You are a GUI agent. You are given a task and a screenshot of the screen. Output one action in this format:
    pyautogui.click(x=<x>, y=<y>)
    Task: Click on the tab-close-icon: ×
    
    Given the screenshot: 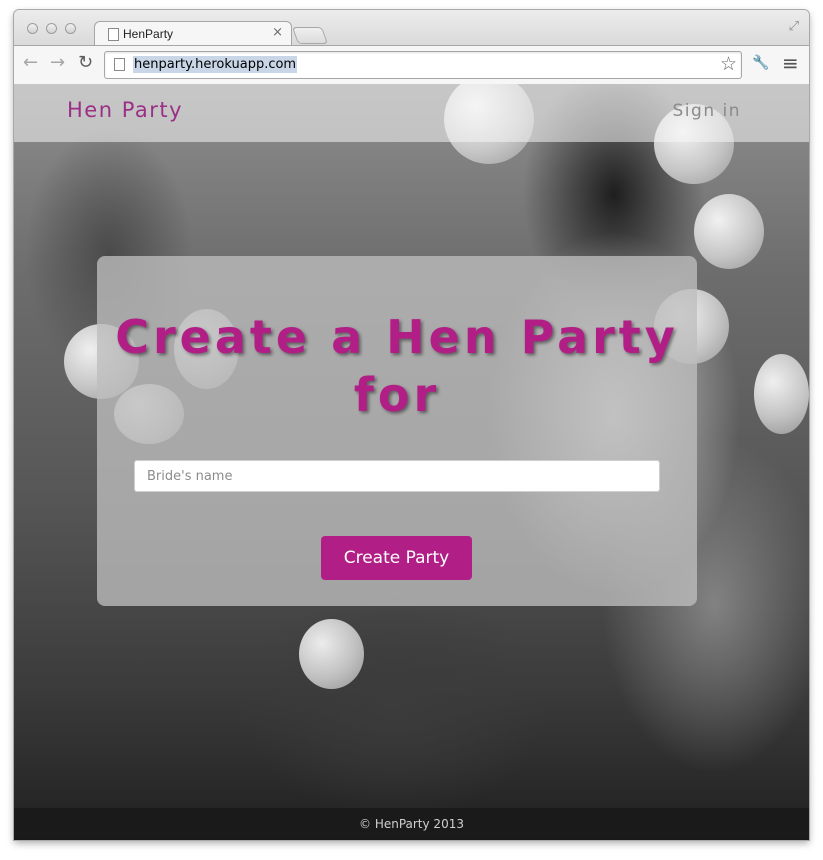 What is the action you would take?
    pyautogui.click(x=277, y=32)
    